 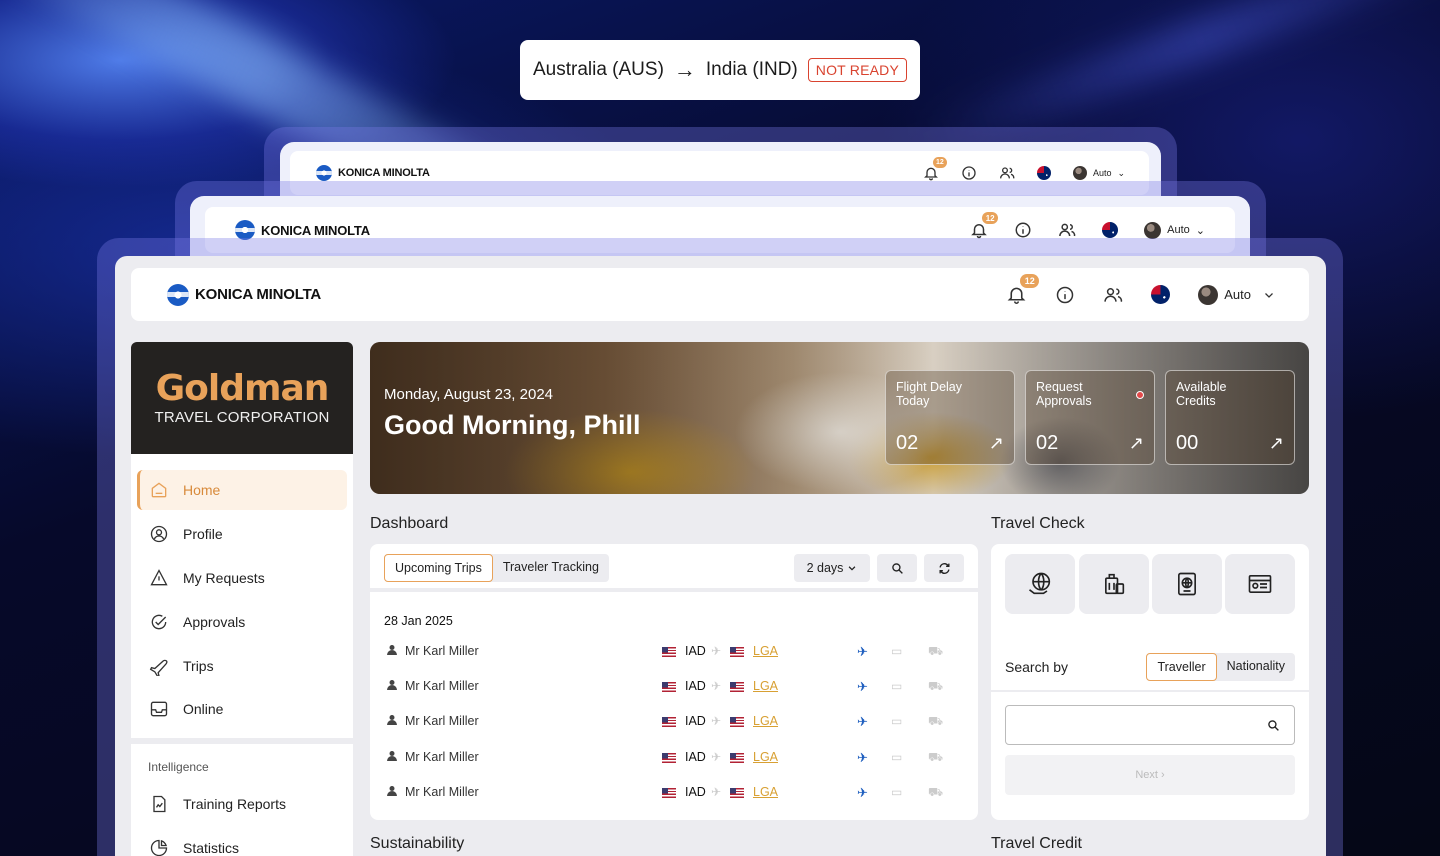 I want to click on sidebar-item-online: Online, so click(x=242, y=709).